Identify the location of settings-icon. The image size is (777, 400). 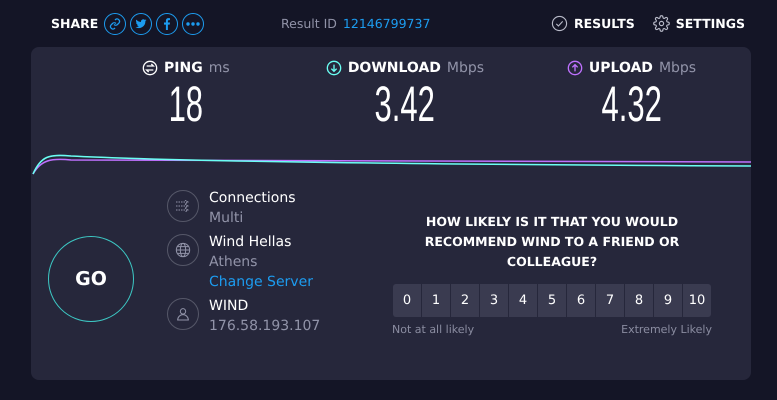
(661, 23).